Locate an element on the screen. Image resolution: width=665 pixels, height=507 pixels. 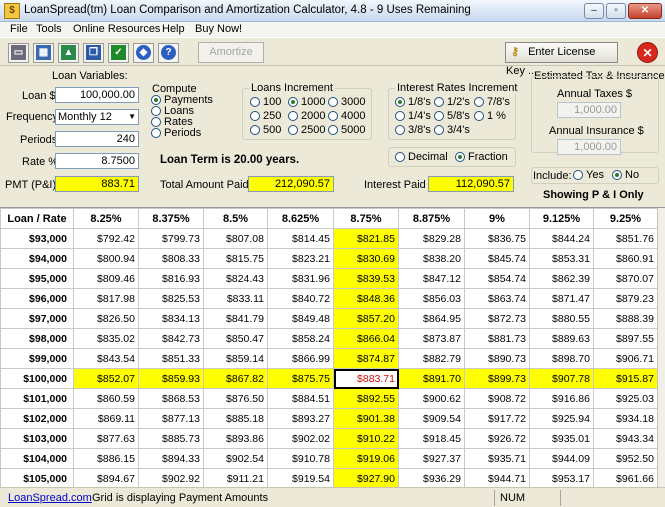
payment-cell: $885.18 is located at coordinates (235, 418).